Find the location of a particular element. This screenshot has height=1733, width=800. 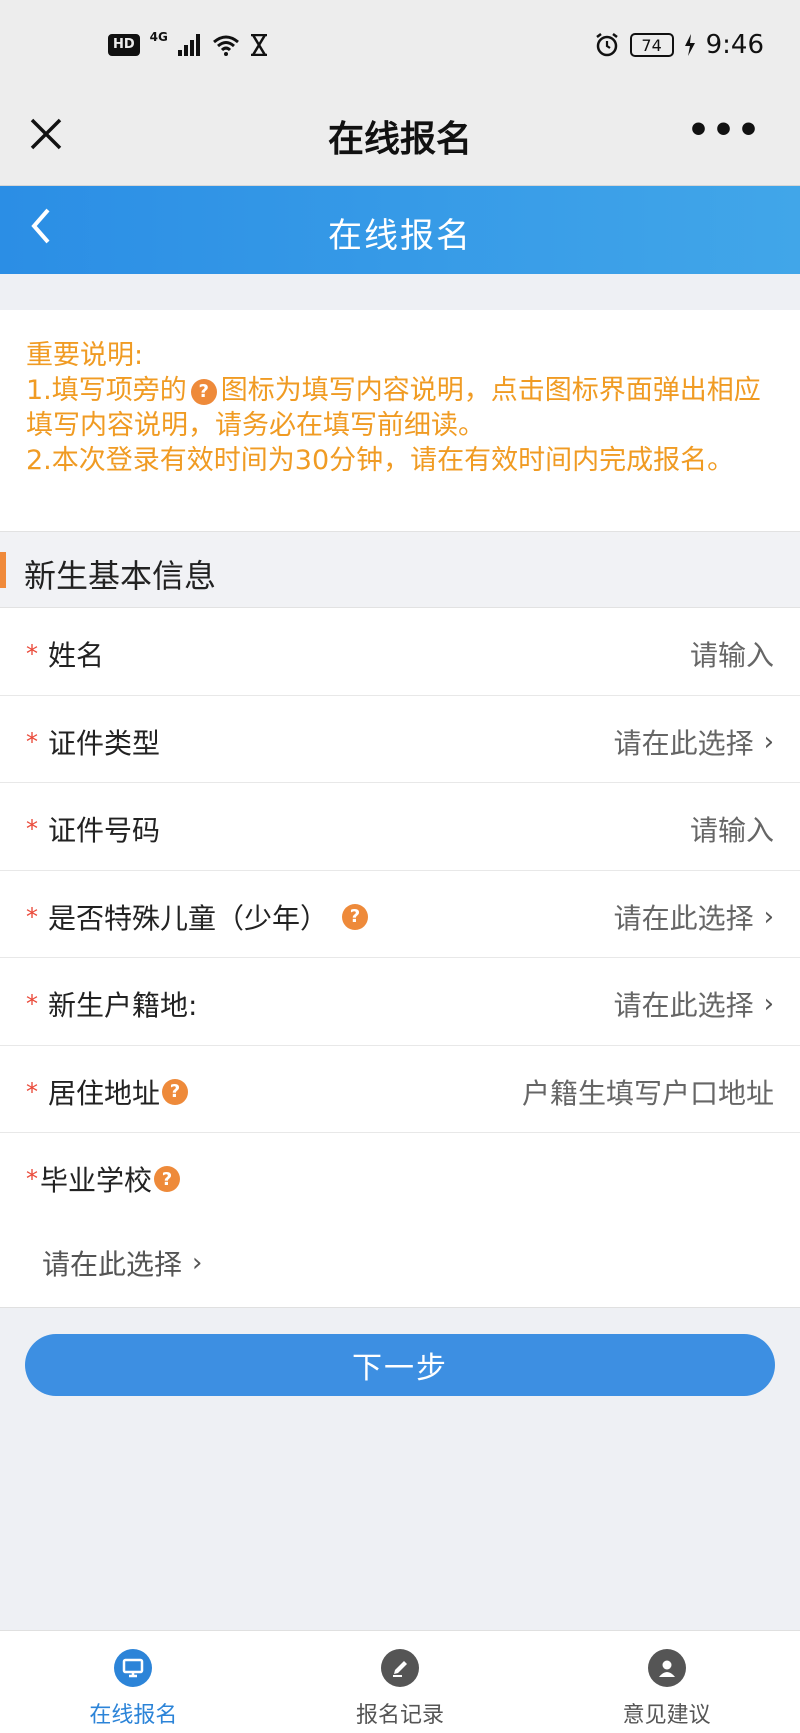

field-label: 证件类型 is located at coordinates (104, 743).